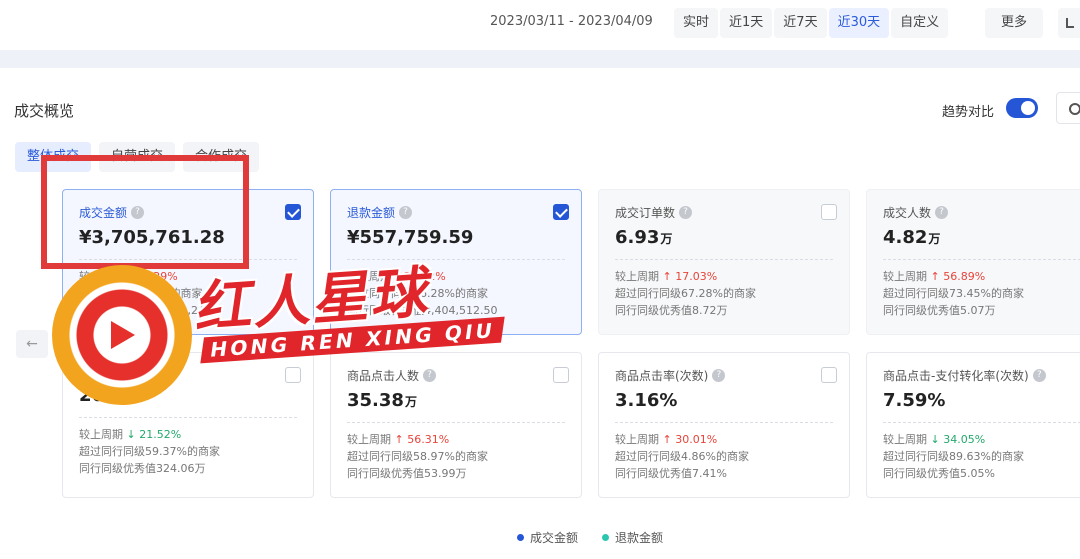 This screenshot has width=1080, height=559. I want to click on card-title: 商品点击率(次数), so click(662, 376).